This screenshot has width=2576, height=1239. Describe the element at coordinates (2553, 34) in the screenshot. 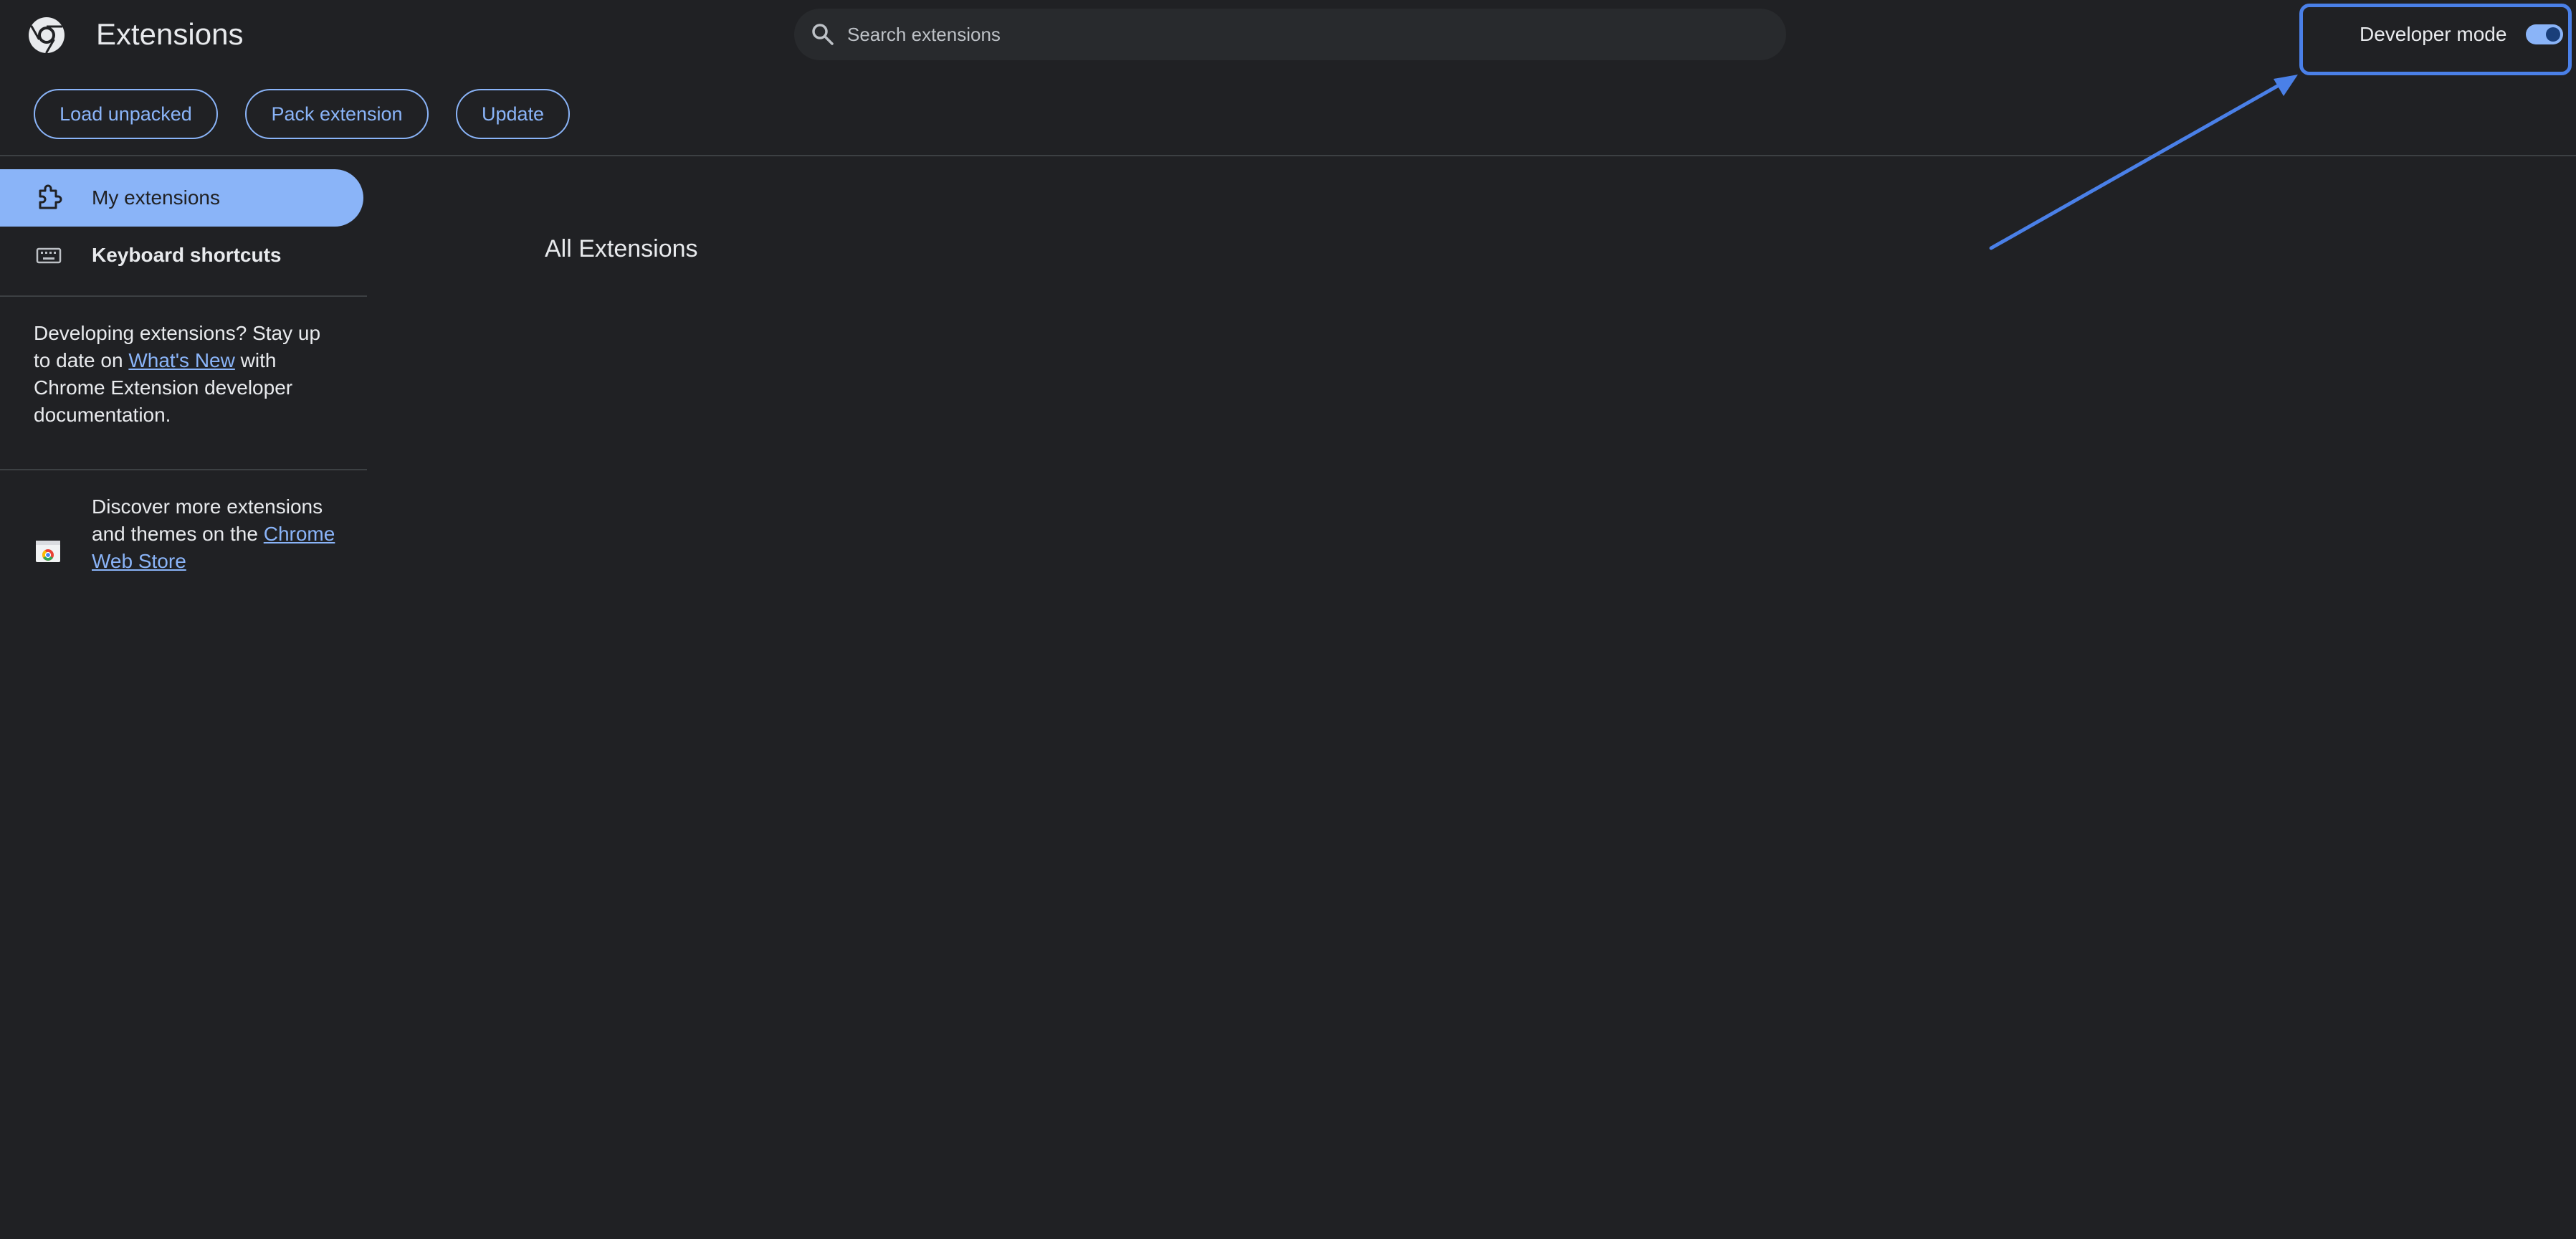

I see `toggle-knob` at that location.